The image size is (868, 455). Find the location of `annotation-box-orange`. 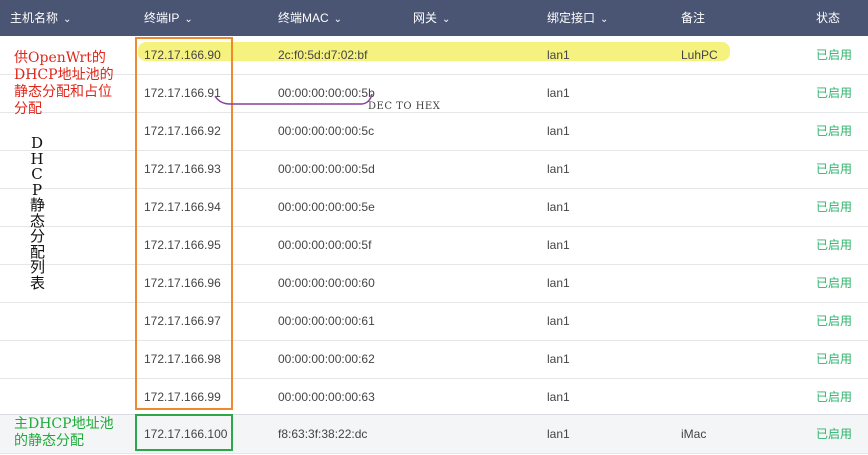

annotation-box-orange is located at coordinates (184, 223).